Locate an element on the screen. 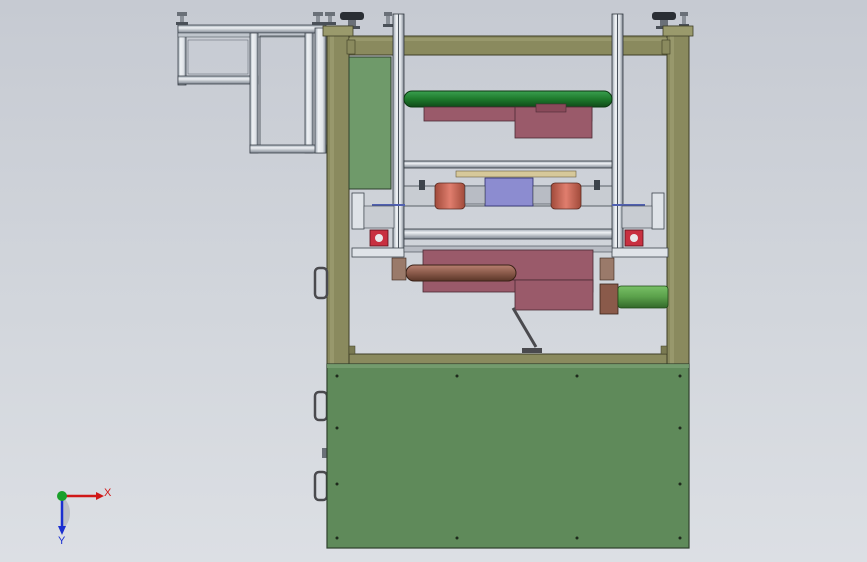 Image resolution: width=867 pixels, height=562 pixels. x-axis-arrowhead is located at coordinates (100, 496).